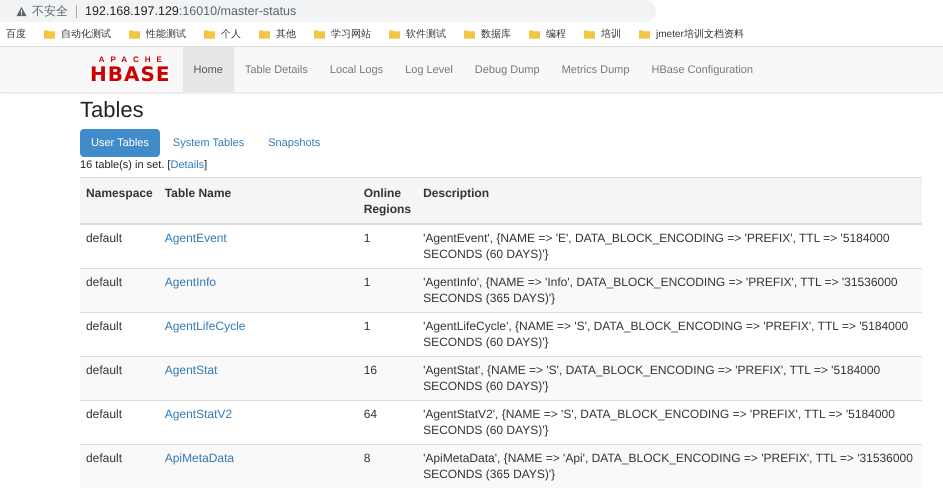 The width and height of the screenshot is (943, 488). What do you see at coordinates (669, 466) in the screenshot?
I see `table-cell: 'ApiMetaData', {NAME => 'Api', DATA_BLOCK_ENCODING => 'PREFIX', TTL => '31536000 SECONDS (365 DAYS)'}` at bounding box center [669, 466].